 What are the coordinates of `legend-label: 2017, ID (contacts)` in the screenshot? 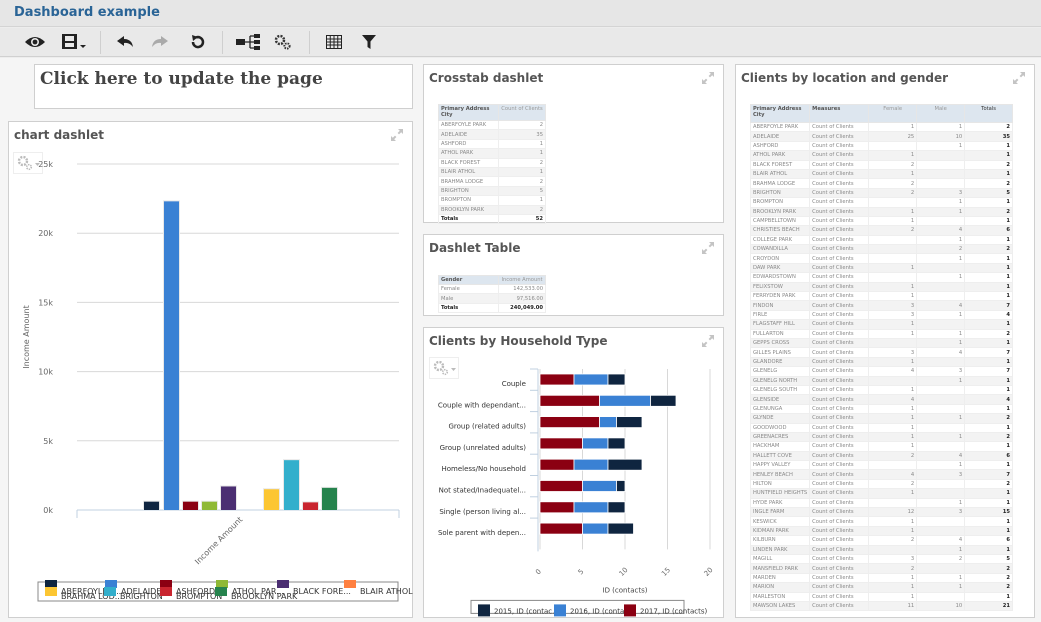 It's located at (674, 611).